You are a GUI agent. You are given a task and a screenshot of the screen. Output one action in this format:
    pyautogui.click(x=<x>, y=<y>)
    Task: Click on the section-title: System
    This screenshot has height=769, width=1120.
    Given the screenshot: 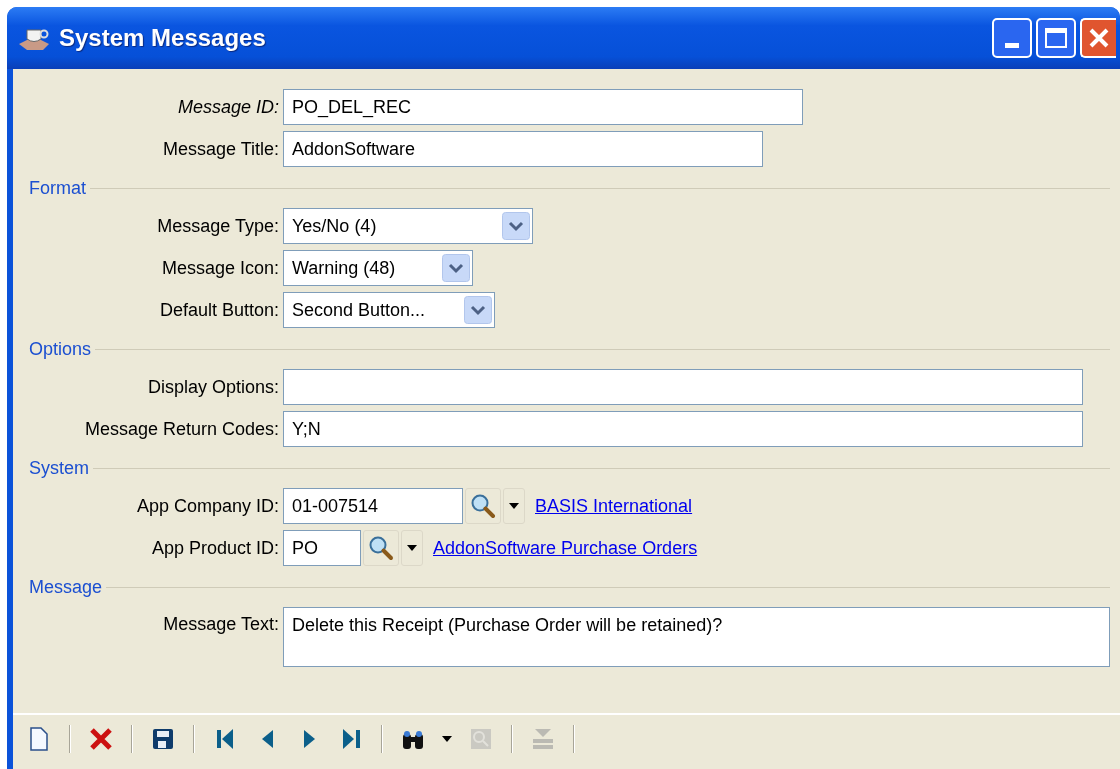 What is the action you would take?
    pyautogui.click(x=59, y=468)
    